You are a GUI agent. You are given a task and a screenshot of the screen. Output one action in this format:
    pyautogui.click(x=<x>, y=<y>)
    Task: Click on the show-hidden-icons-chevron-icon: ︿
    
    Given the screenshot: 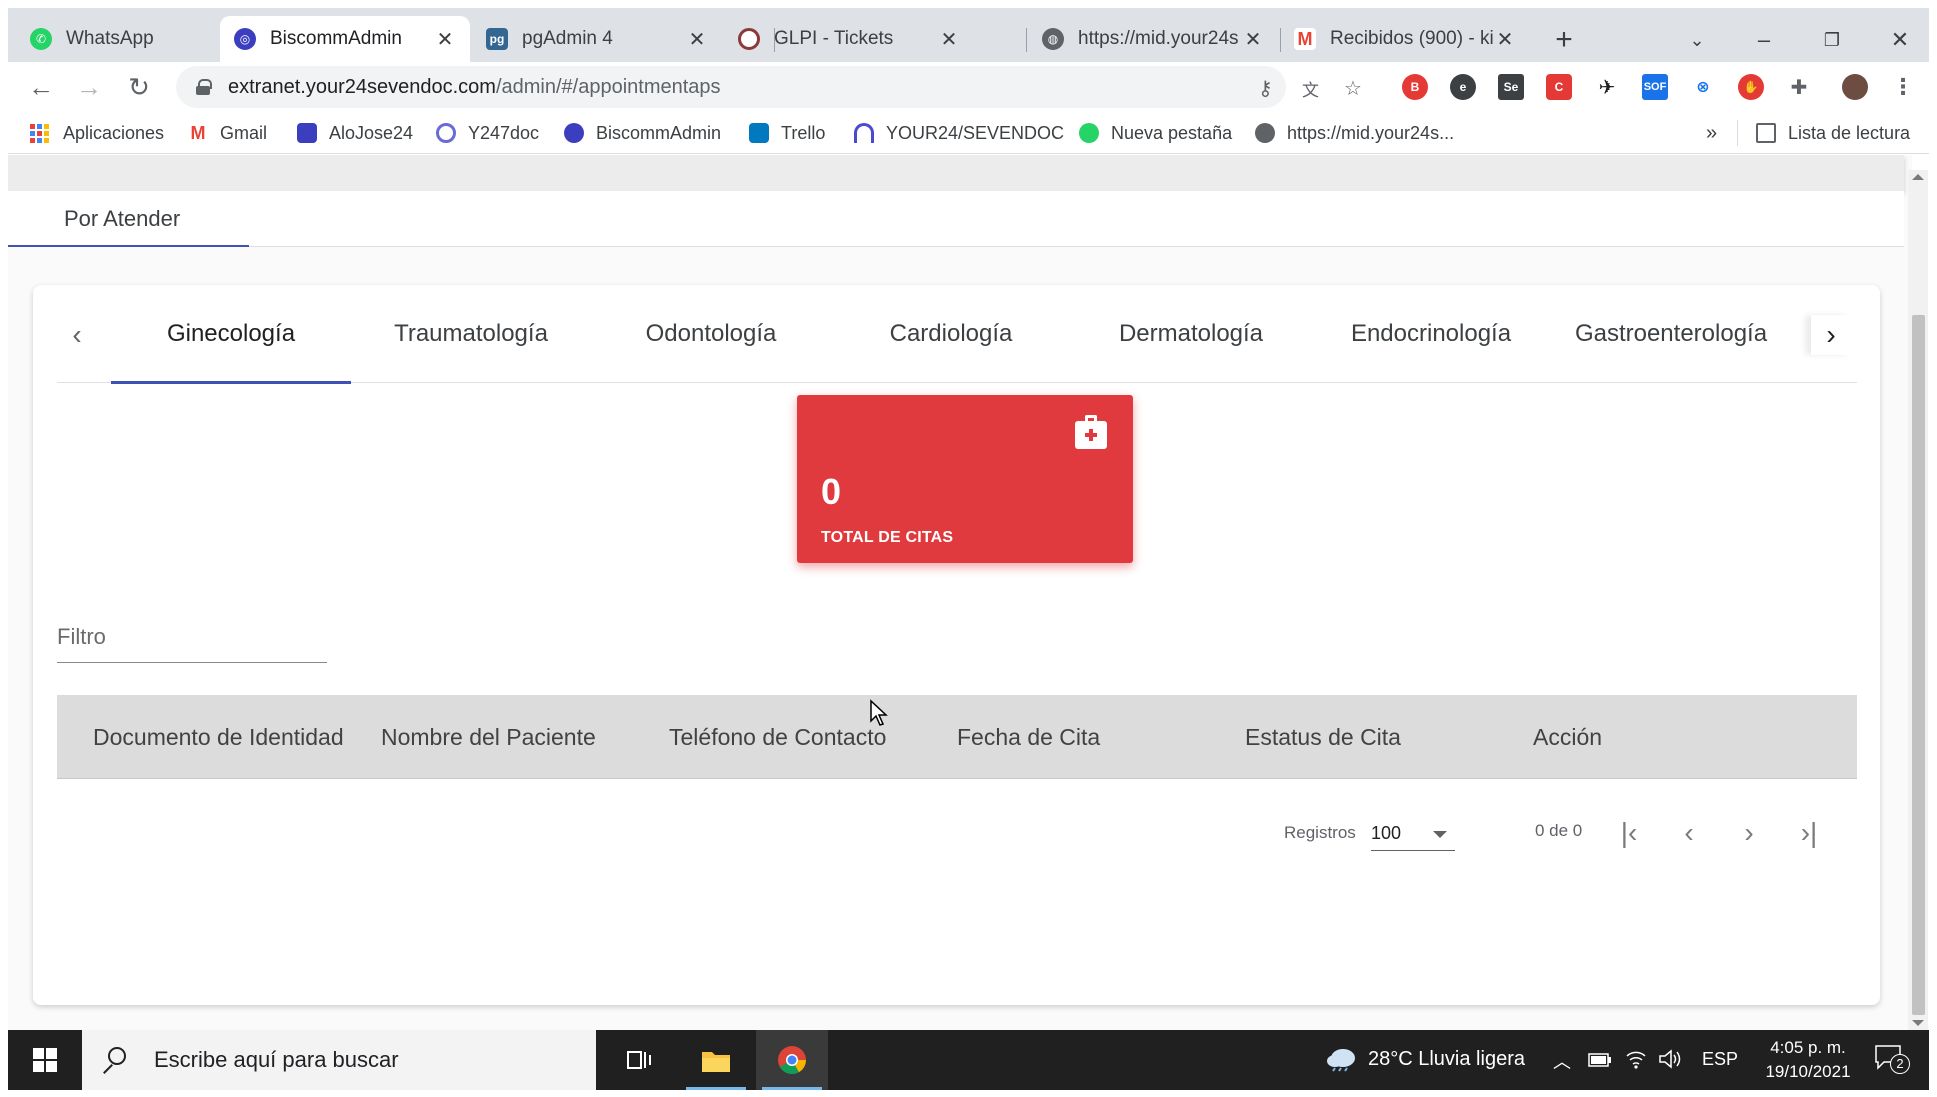 What is the action you would take?
    pyautogui.click(x=1562, y=1061)
    